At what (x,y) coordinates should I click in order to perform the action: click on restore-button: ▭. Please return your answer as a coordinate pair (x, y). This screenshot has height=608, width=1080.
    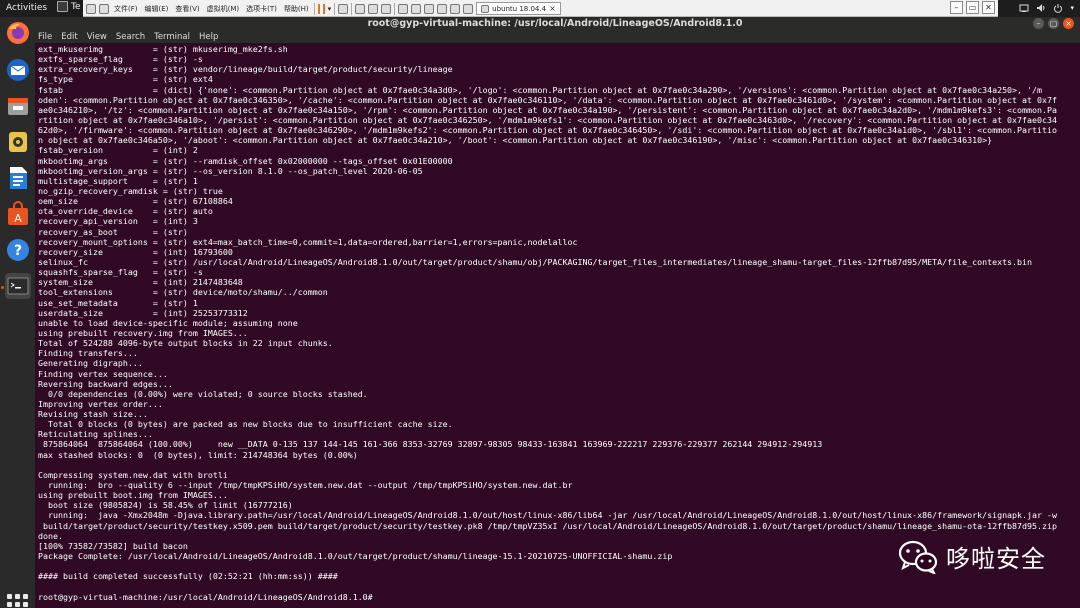
    Looking at the image, I should click on (972, 7).